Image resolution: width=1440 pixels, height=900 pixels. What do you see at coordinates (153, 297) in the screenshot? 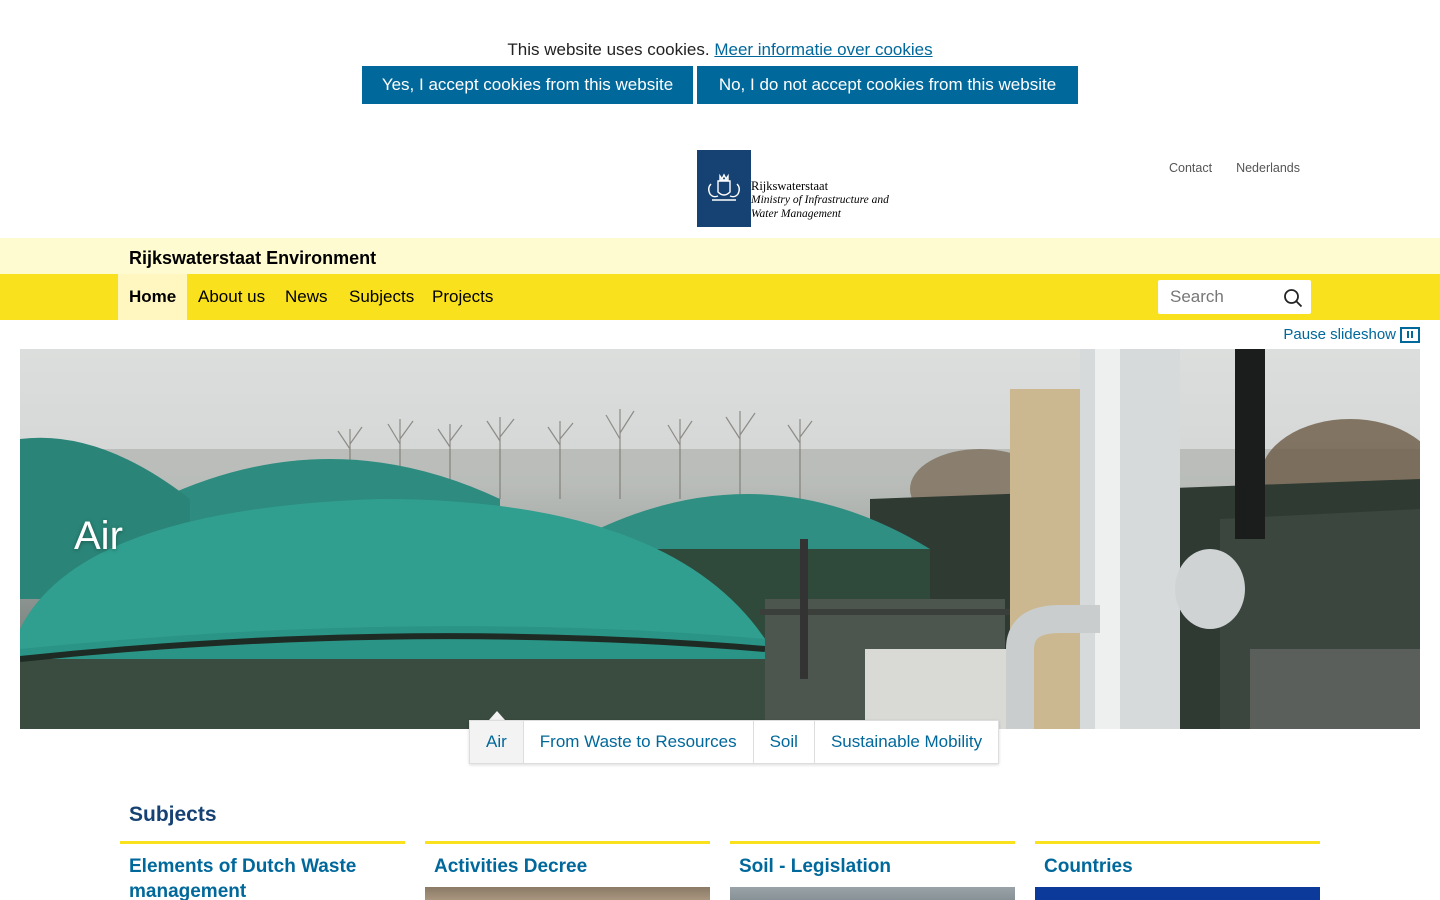
I see `nav-item-home: Home` at bounding box center [153, 297].